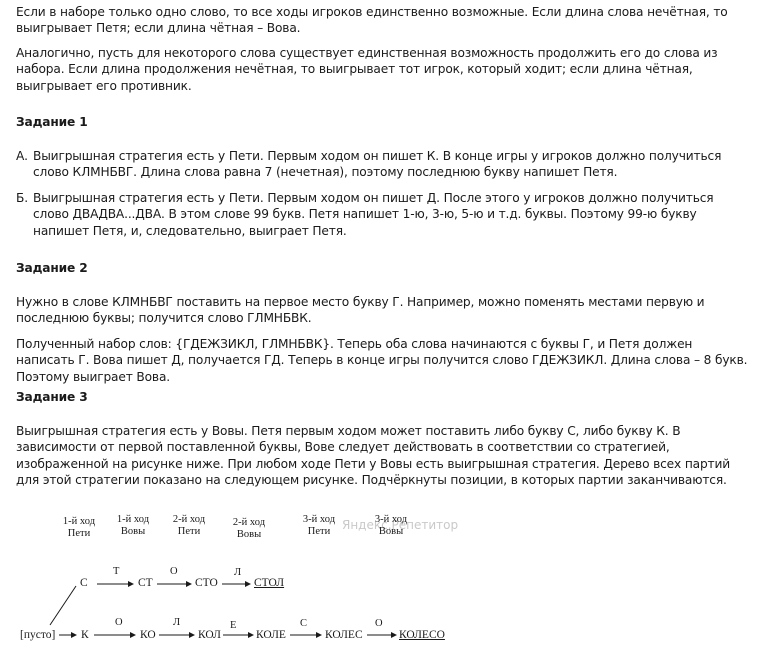  Describe the element at coordinates (223, 609) in the screenshot. I see `tree-edges` at that location.